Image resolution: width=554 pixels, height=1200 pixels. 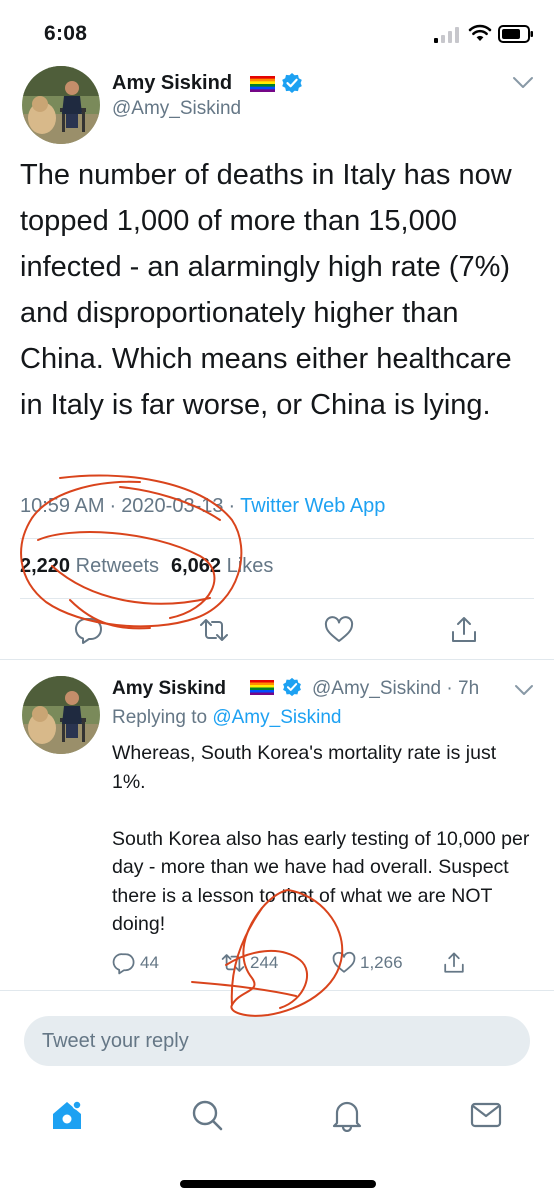 What do you see at coordinates (135, 963) in the screenshot?
I see `reply-action: 44` at bounding box center [135, 963].